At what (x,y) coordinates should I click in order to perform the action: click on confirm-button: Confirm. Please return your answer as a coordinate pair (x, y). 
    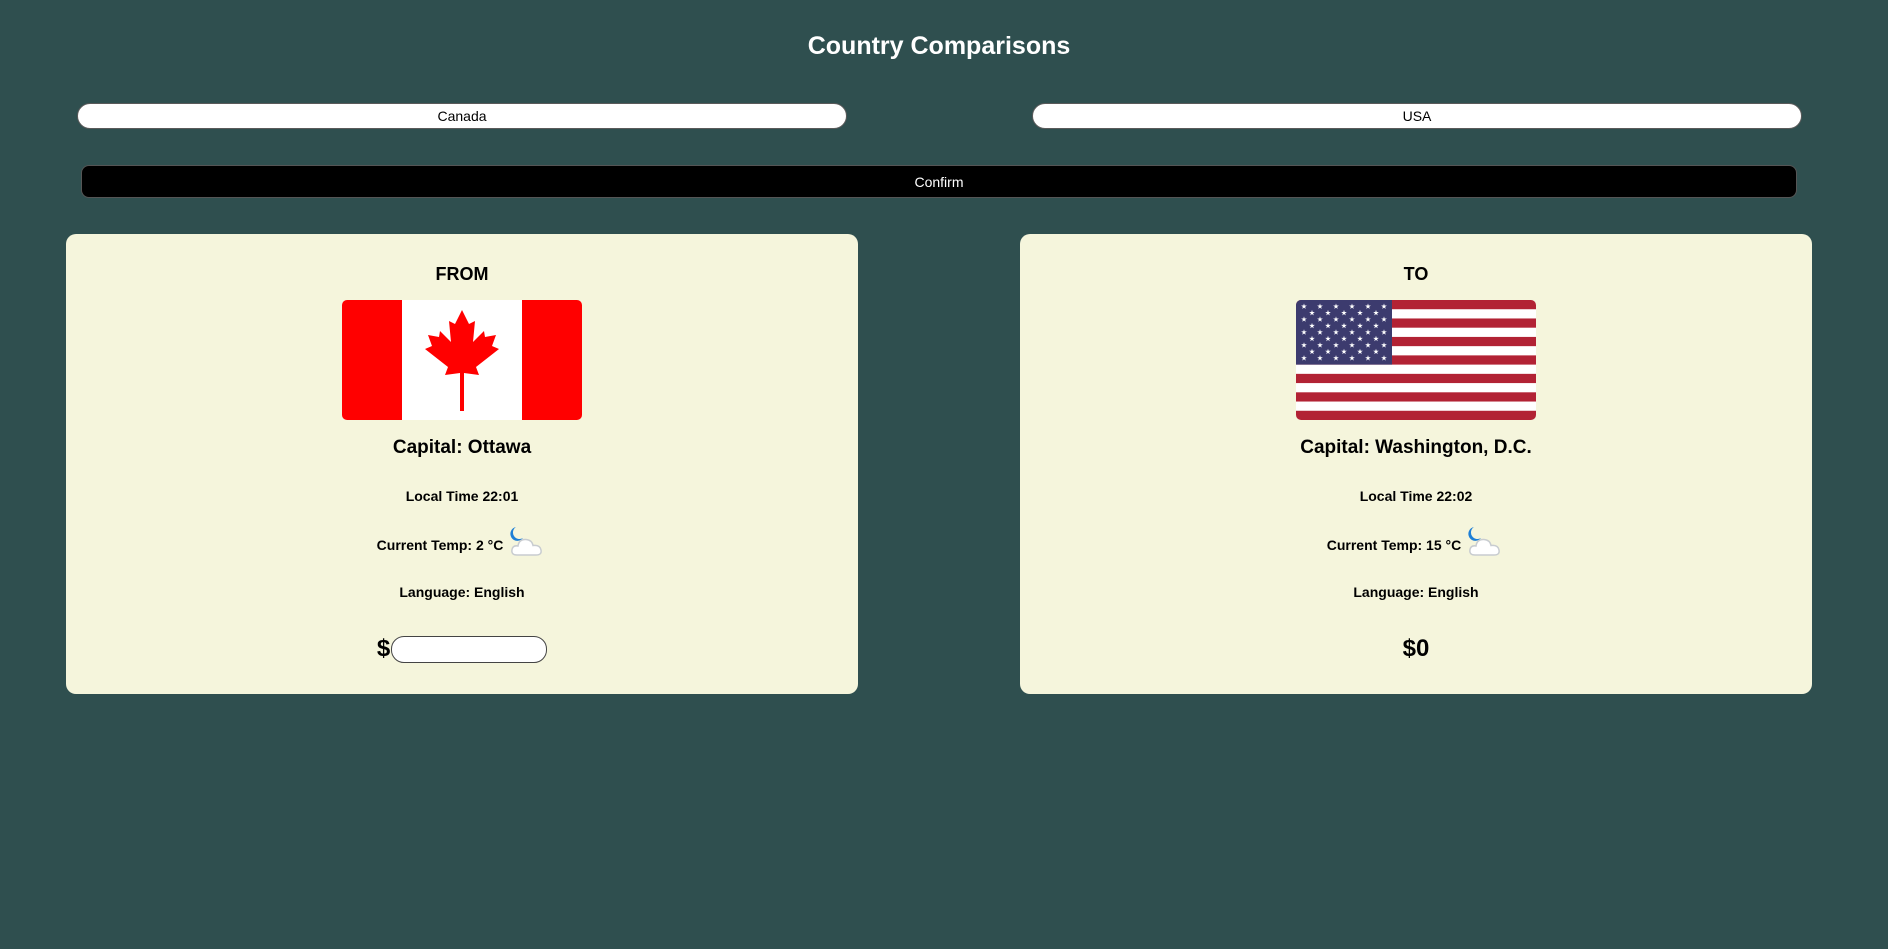
    Looking at the image, I should click on (939, 181).